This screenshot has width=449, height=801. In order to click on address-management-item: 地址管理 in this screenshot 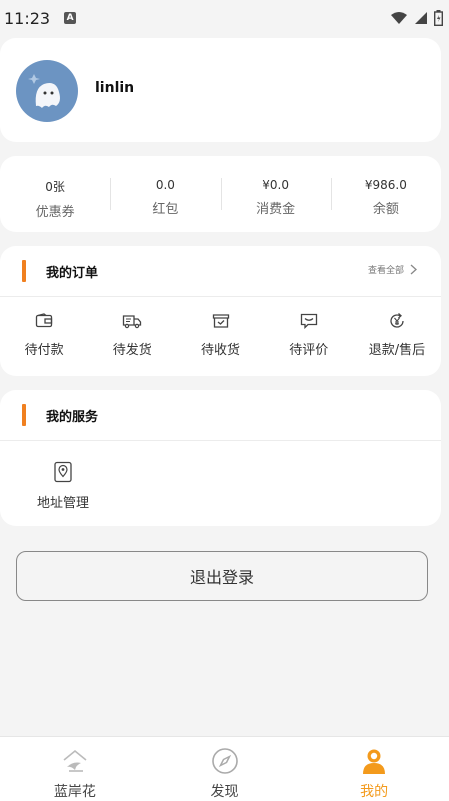, I will do `click(63, 486)`.